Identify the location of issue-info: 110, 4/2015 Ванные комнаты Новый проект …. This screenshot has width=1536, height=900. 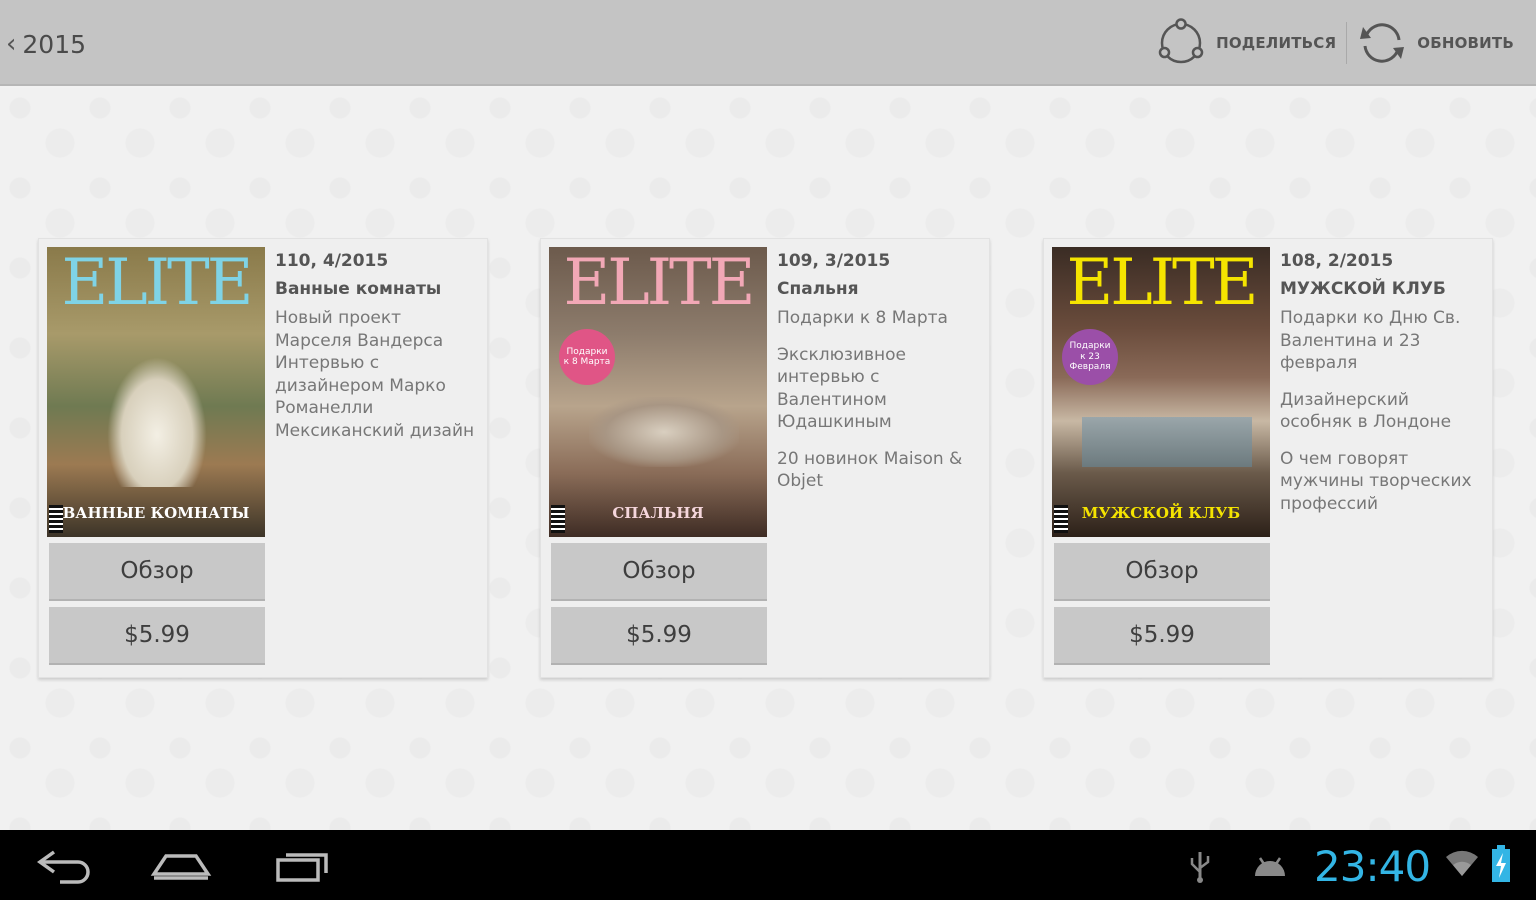
(378, 353).